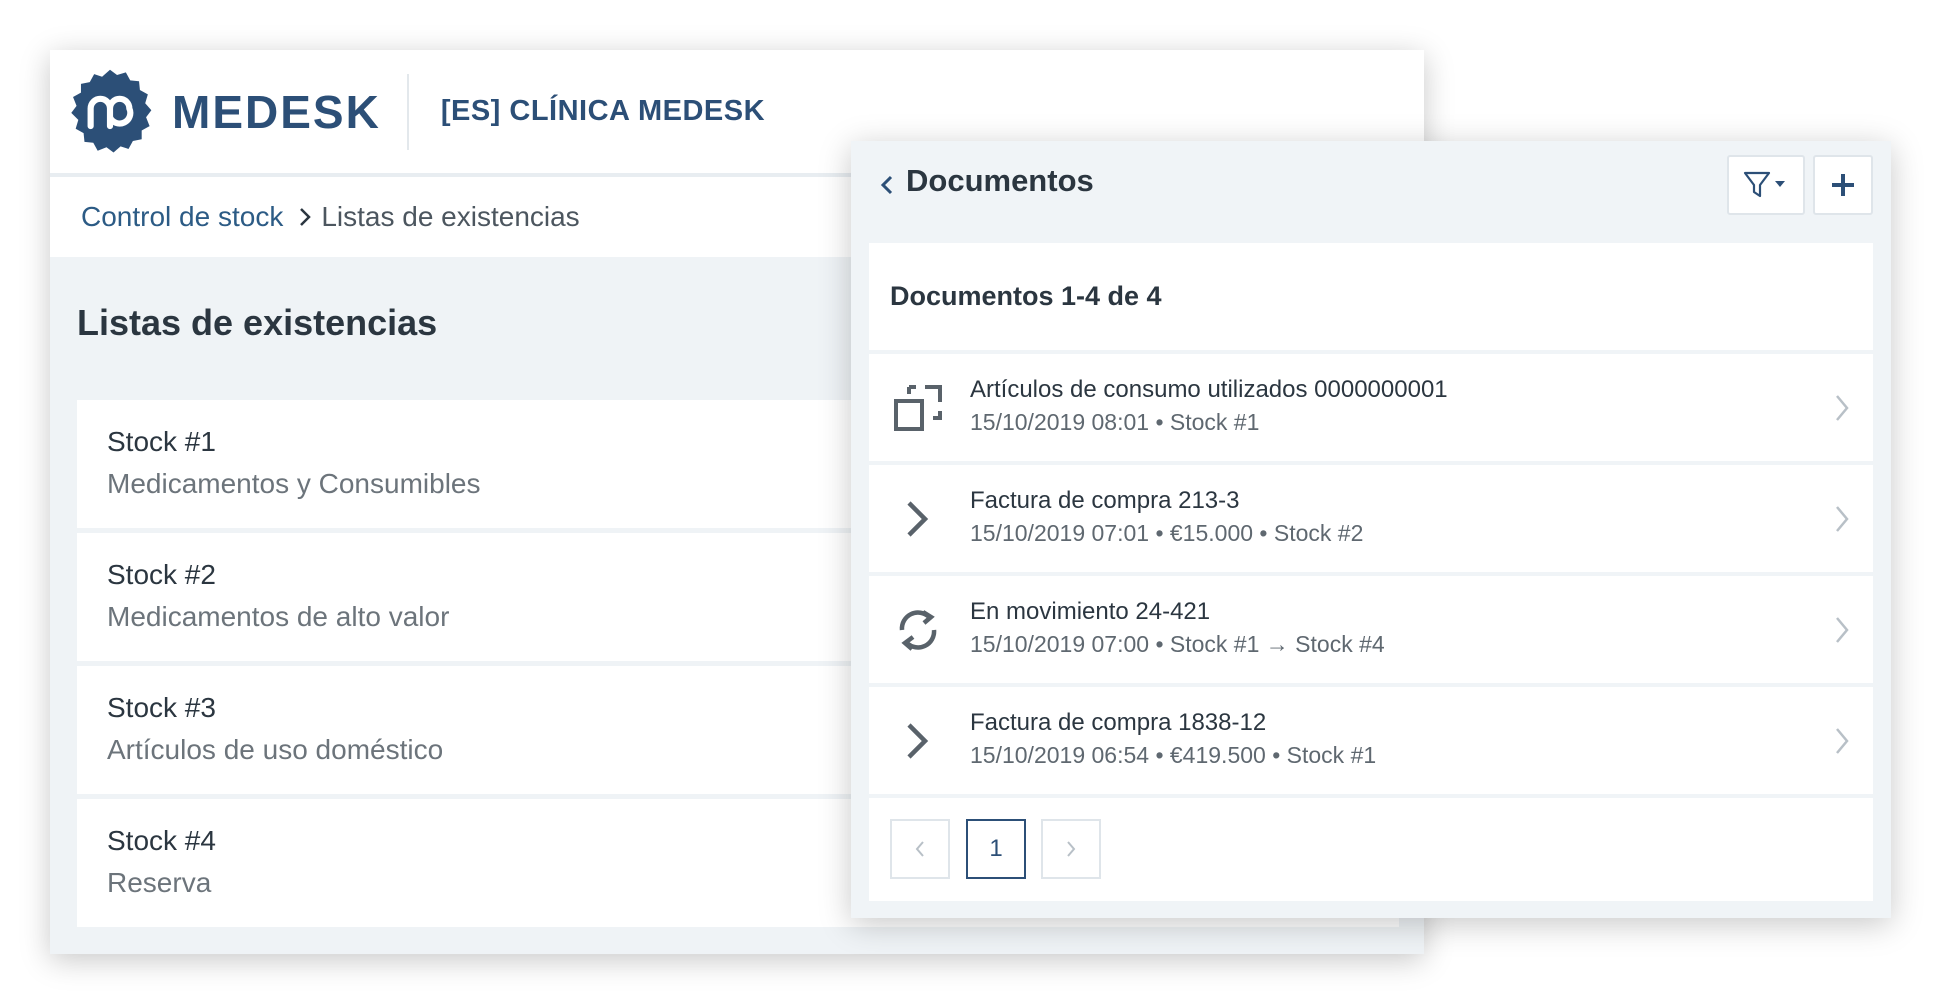 Image resolution: width=1940 pixels, height=1003 pixels. Describe the element at coordinates (1371, 849) in the screenshot. I see `pagination: 1` at that location.